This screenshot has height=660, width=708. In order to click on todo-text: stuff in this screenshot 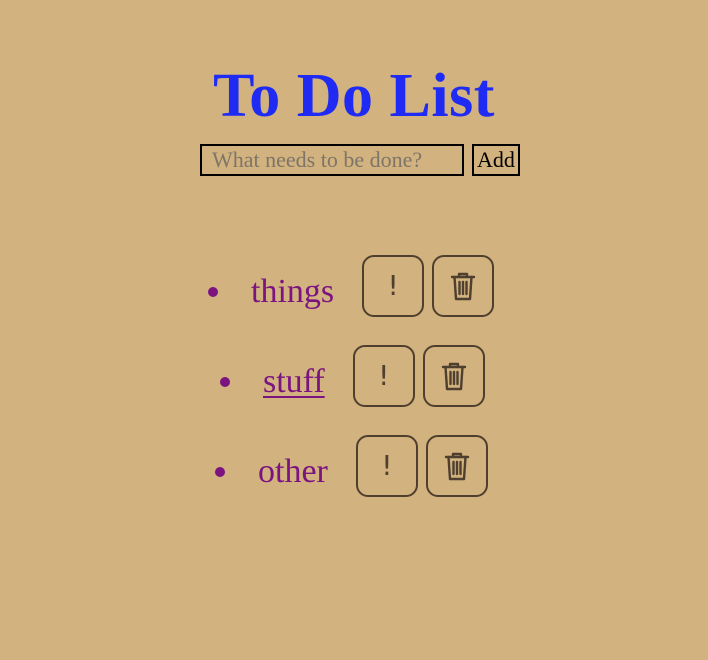, I will do `click(294, 382)`.